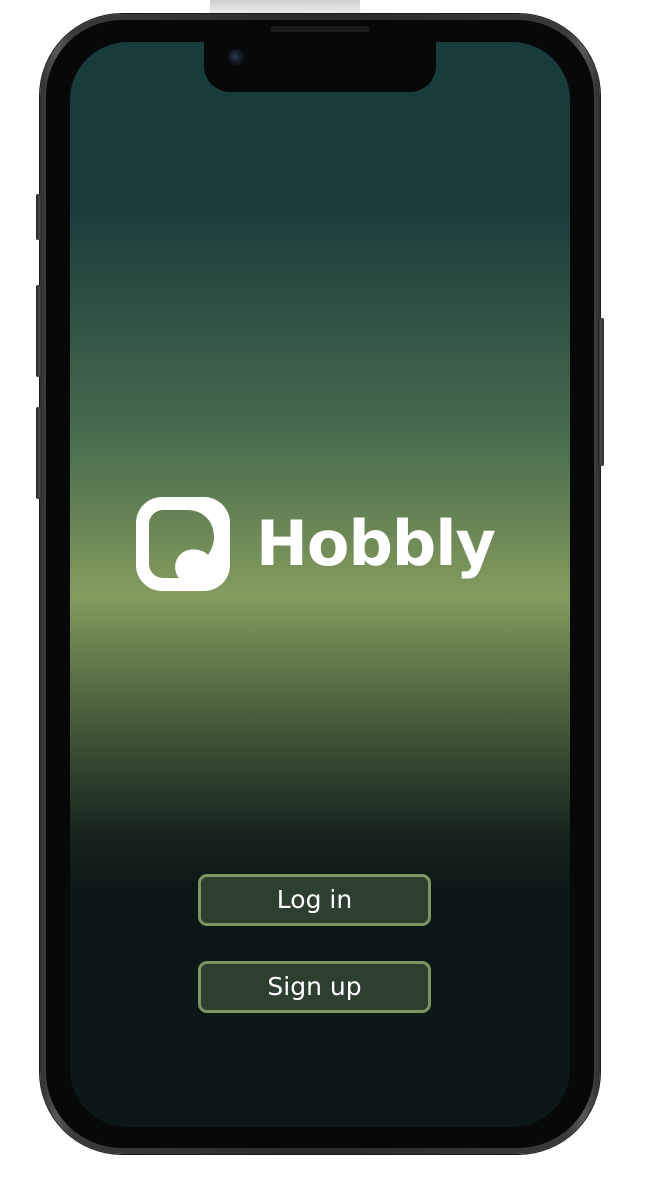 The width and height of the screenshot is (659, 1182). Describe the element at coordinates (39, 331) in the screenshot. I see `volume-up-button` at that location.